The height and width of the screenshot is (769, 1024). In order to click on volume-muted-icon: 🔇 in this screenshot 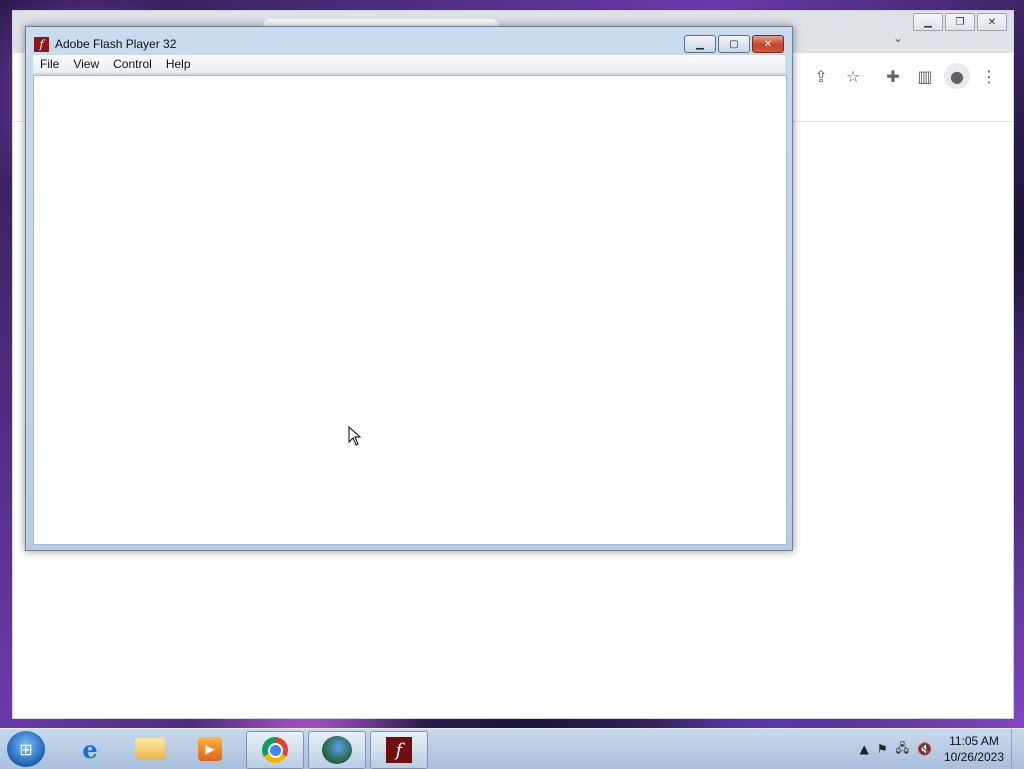, I will do `click(924, 749)`.